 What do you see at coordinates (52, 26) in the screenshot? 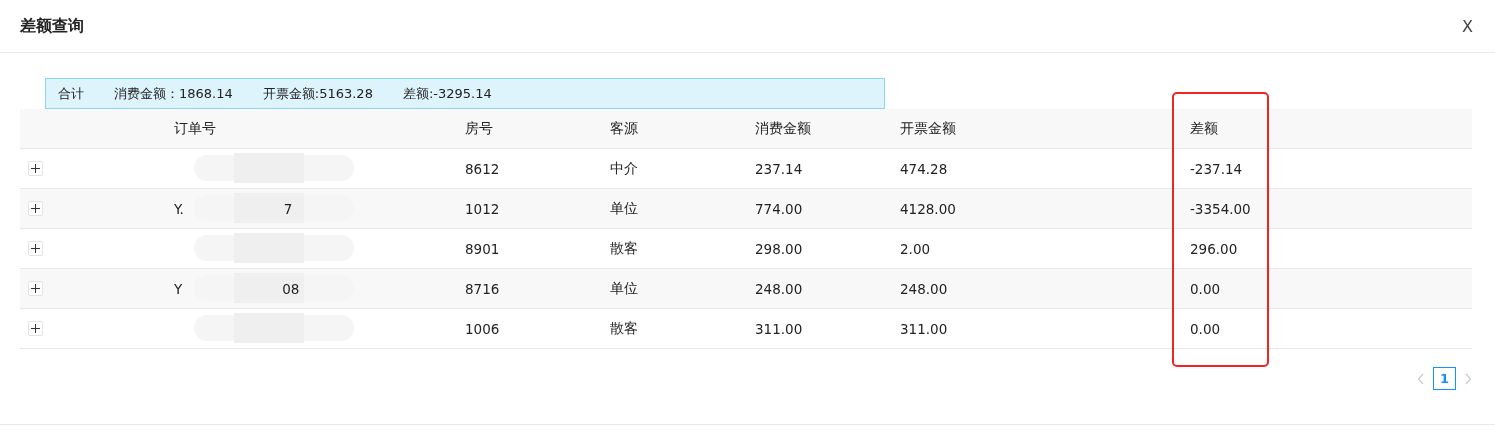
I see `dialog-title: 差额查询` at bounding box center [52, 26].